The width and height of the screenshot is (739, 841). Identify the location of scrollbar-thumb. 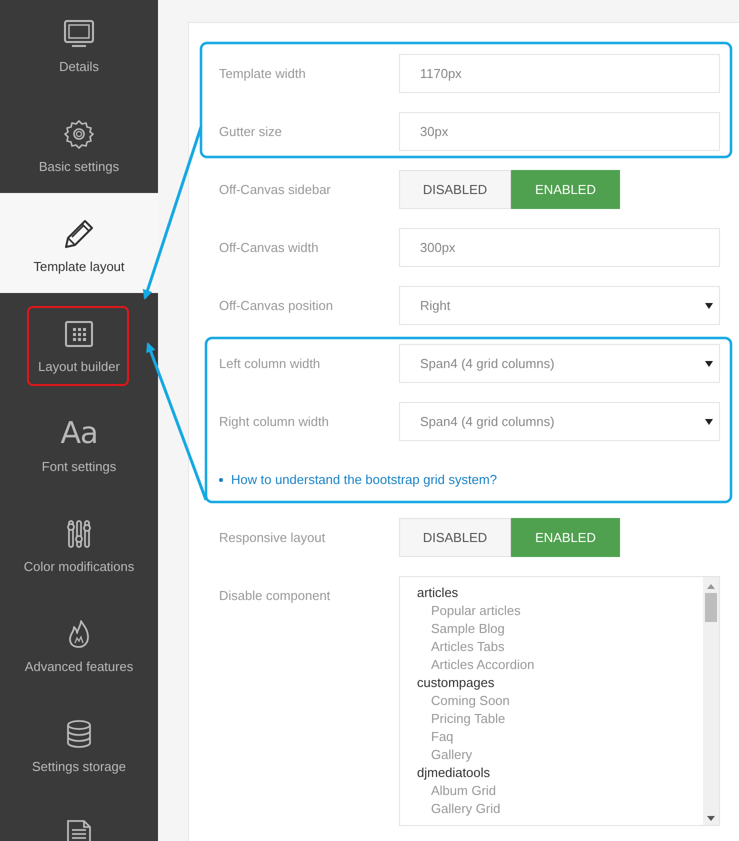
(711, 607).